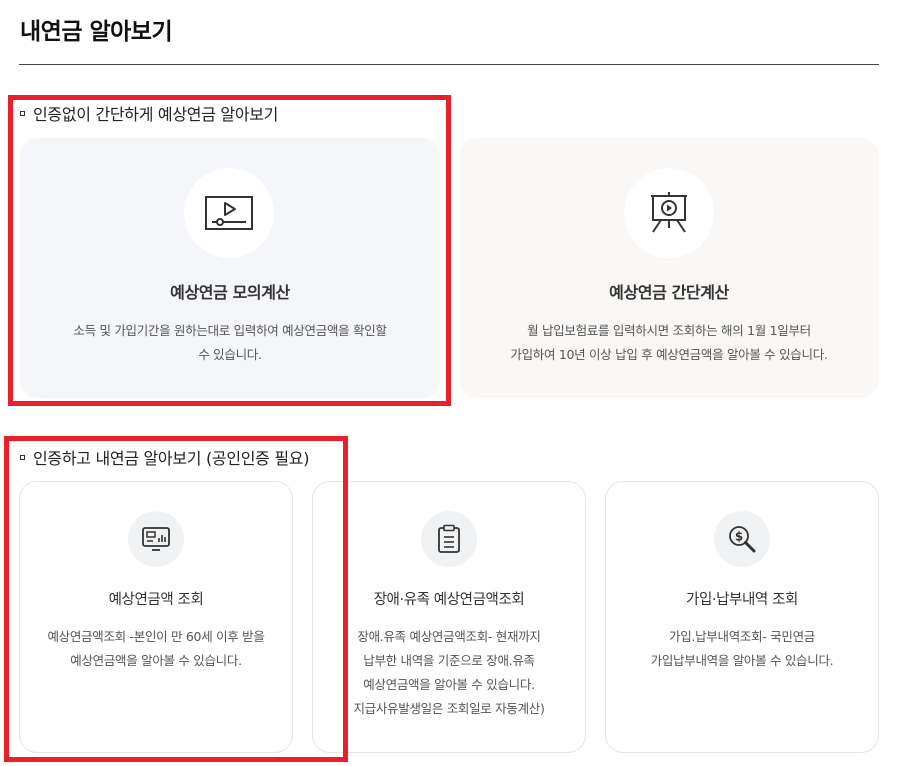  What do you see at coordinates (742, 636) in the screenshot?
I see `card-desc-line: 가입.납부내역조회- 국민연금` at bounding box center [742, 636].